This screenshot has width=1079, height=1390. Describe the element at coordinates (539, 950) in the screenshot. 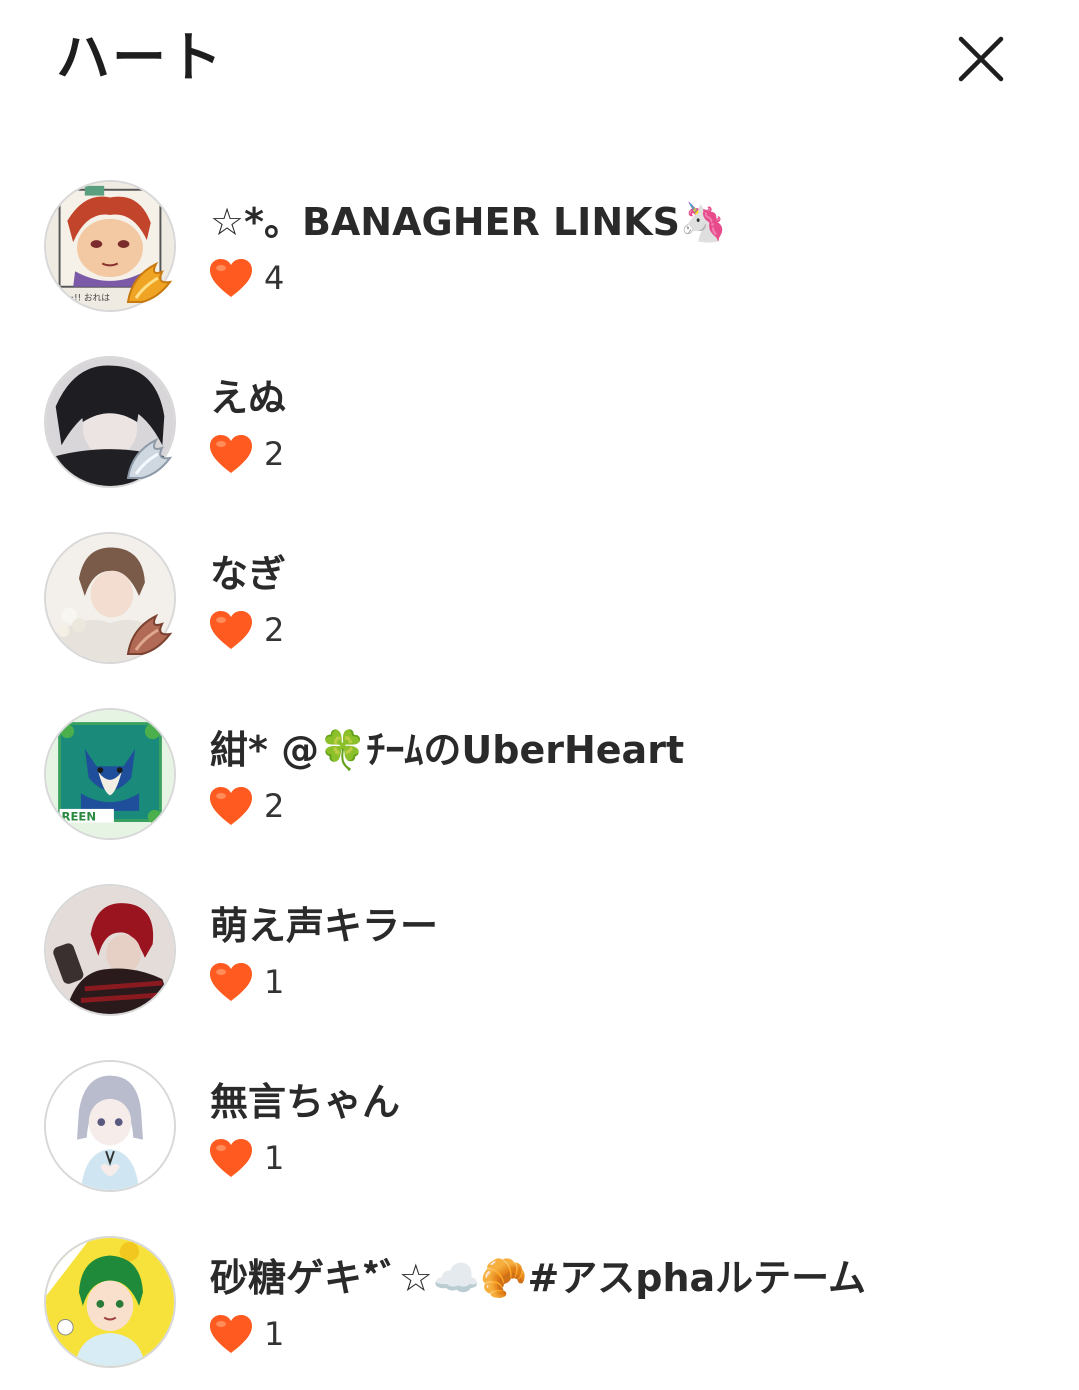

I see `list-item: 萌え声キラー 1` at that location.